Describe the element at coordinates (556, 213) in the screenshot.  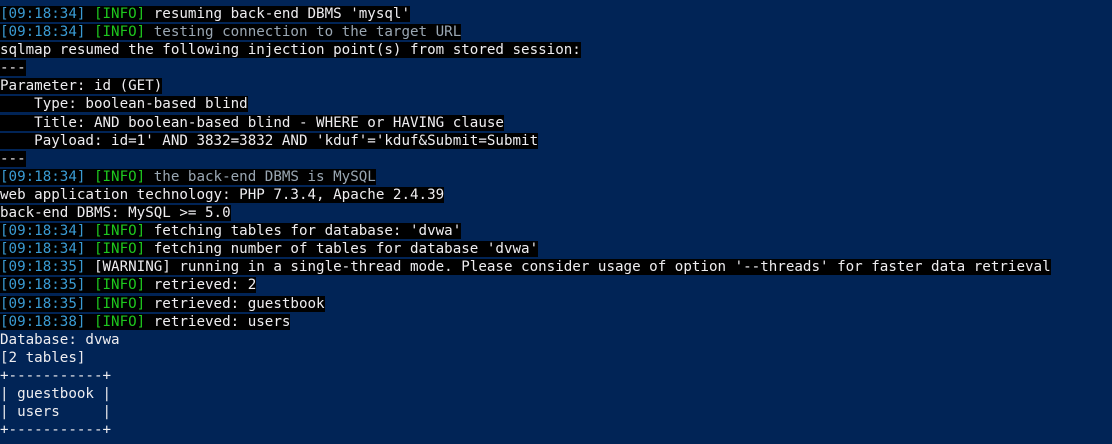
I see `terminal-line: back-end DBMS: MySQL >= 5.0` at that location.